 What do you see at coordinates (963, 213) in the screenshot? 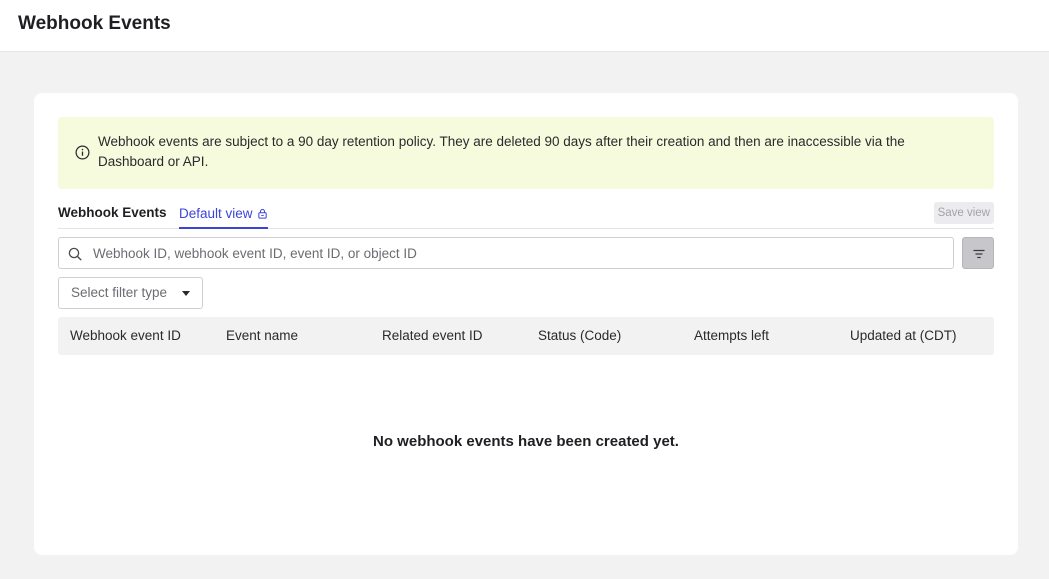
I see `save-view-button: Save view` at bounding box center [963, 213].